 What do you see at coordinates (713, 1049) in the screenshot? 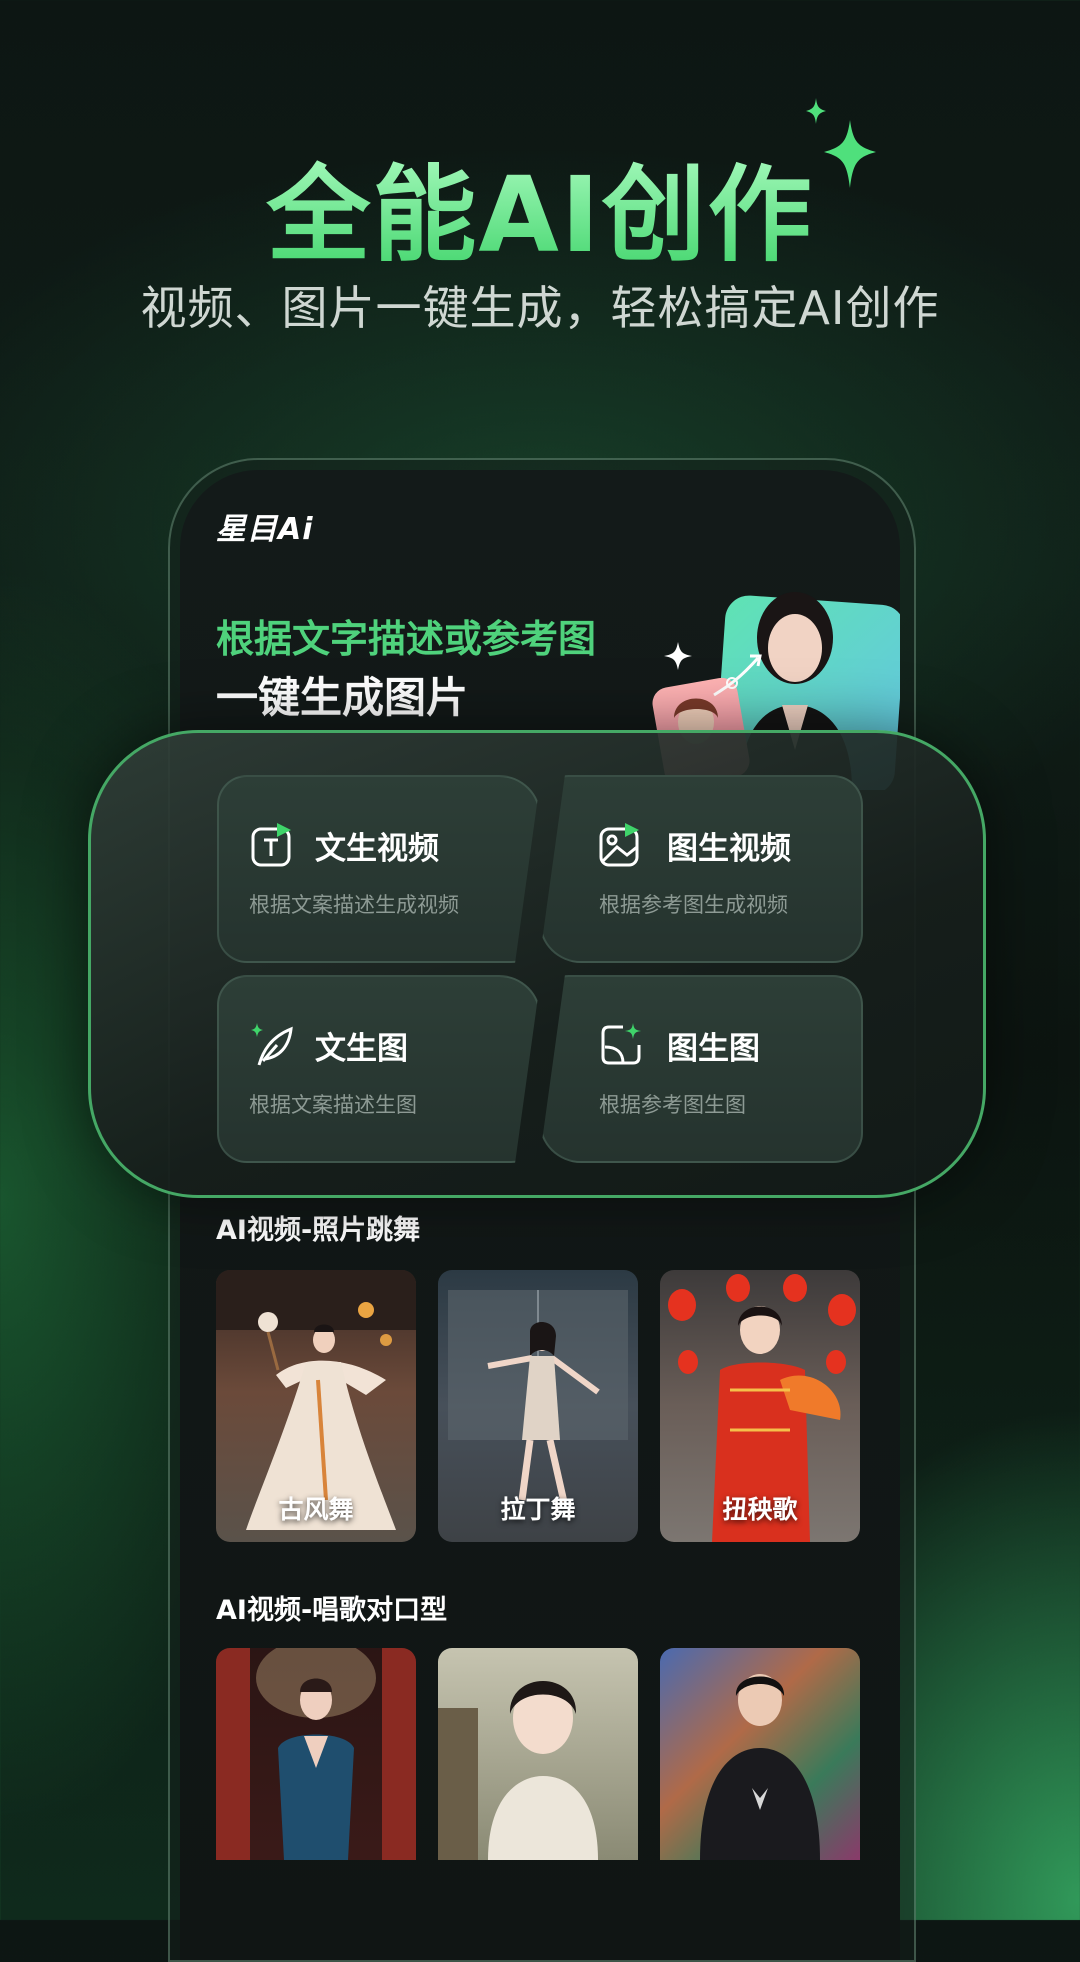
I see `feature-title: 图生图` at bounding box center [713, 1049].